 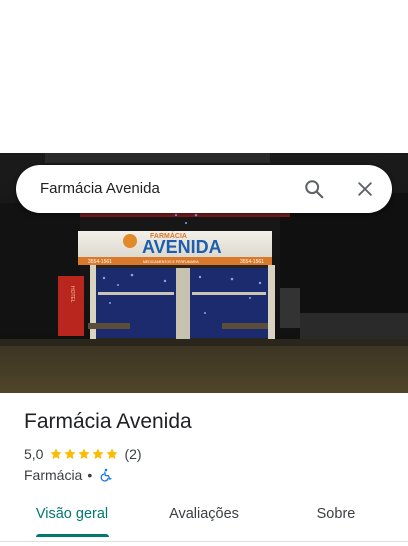 What do you see at coordinates (106, 475) in the screenshot?
I see `wheelchair-icon` at bounding box center [106, 475].